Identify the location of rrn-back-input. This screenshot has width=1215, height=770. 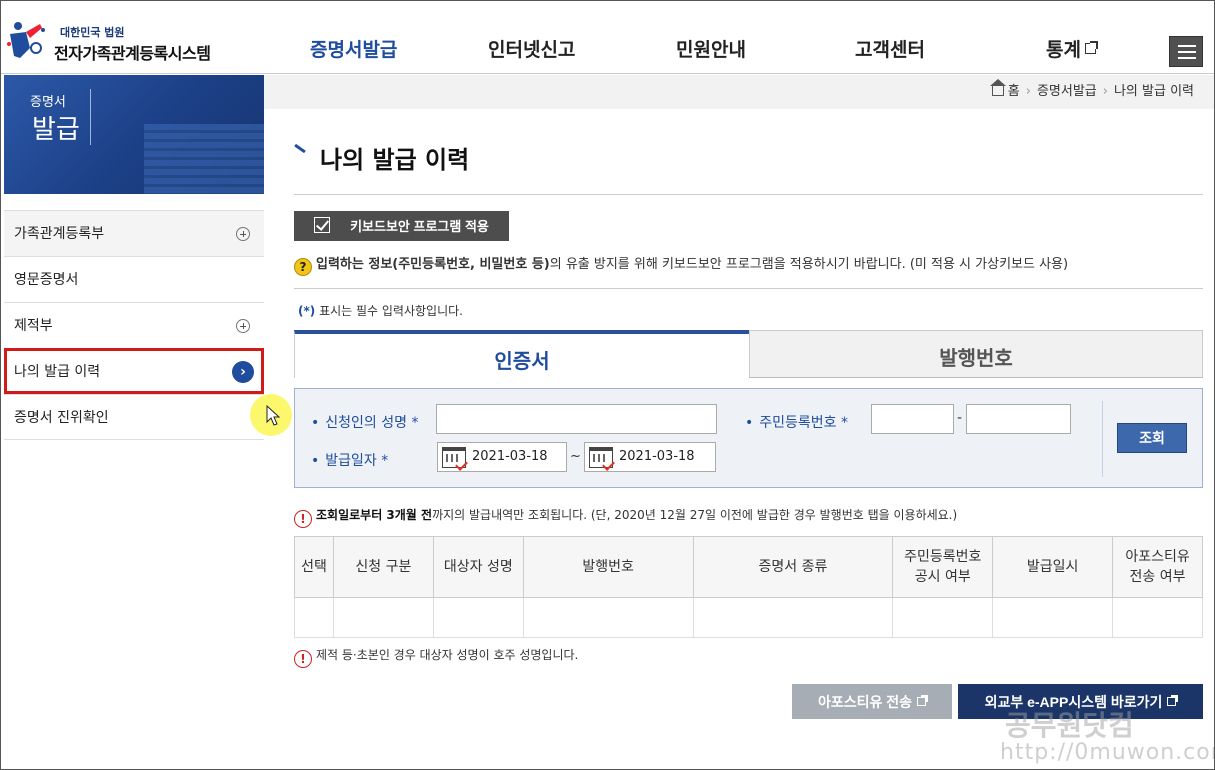
(1018, 419).